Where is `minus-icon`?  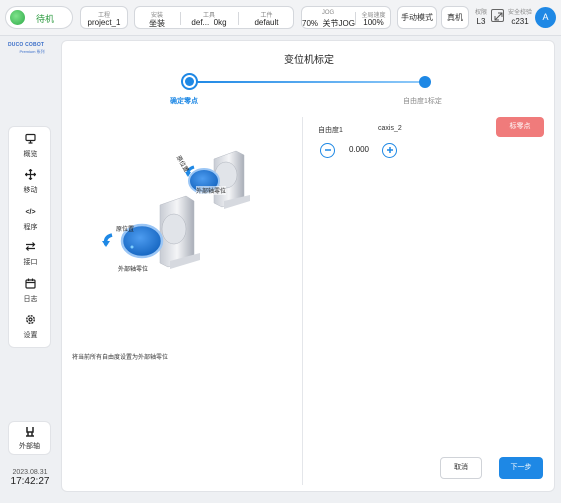
minus-icon is located at coordinates (327, 150).